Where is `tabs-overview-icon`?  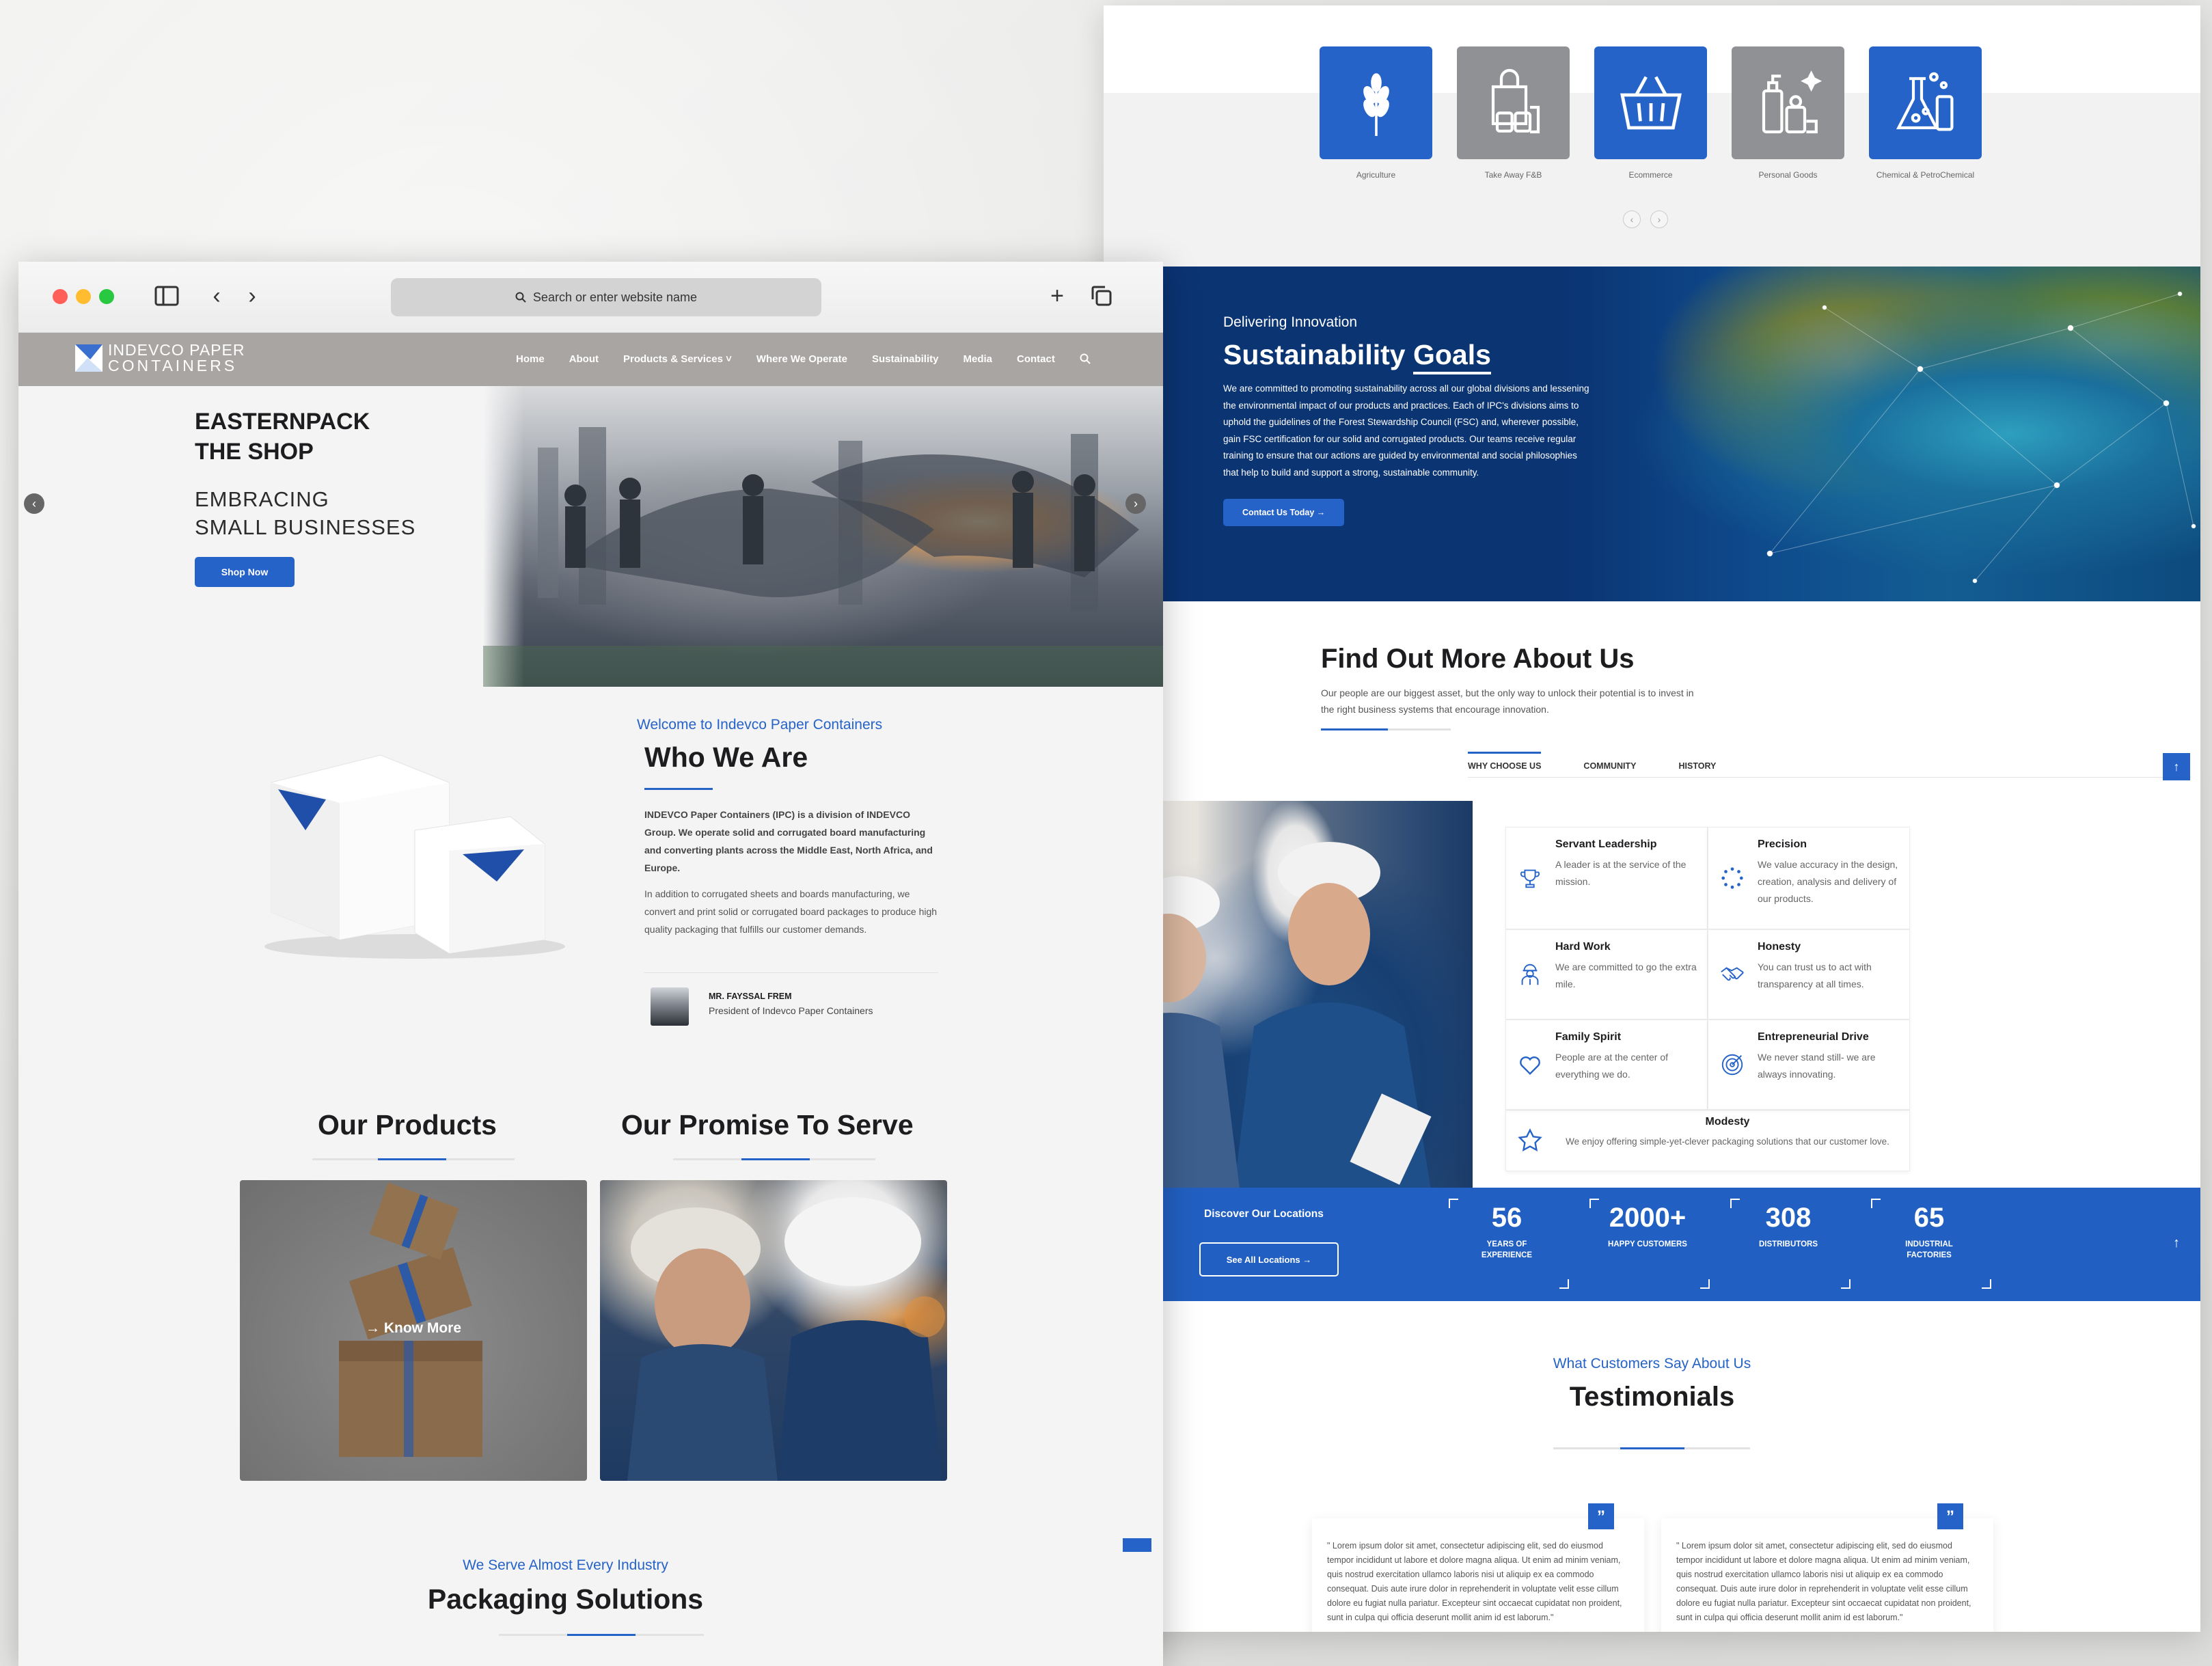
tabs-overview-icon is located at coordinates (1101, 296).